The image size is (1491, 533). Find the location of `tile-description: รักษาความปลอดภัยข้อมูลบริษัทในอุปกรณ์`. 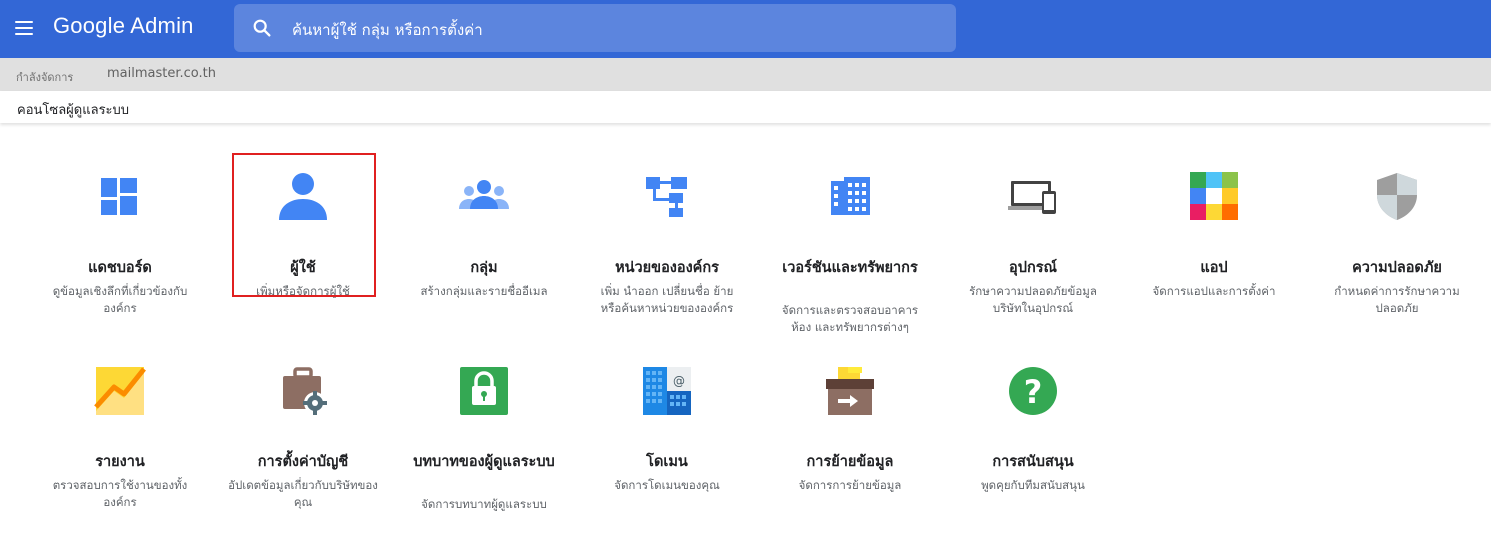

tile-description: รักษาความปลอดภัยข้อมูลบริษัทในอุปกรณ์ is located at coordinates (1033, 299).